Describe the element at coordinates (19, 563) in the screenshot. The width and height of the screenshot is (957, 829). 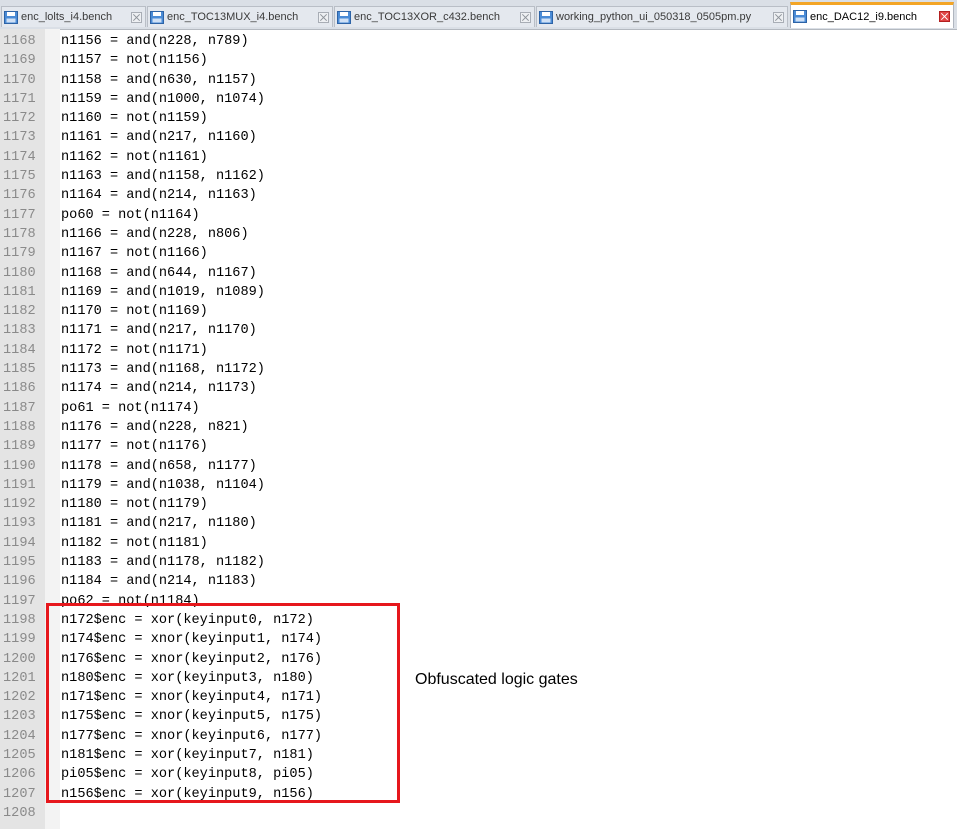
I see `line-number: 1195` at that location.